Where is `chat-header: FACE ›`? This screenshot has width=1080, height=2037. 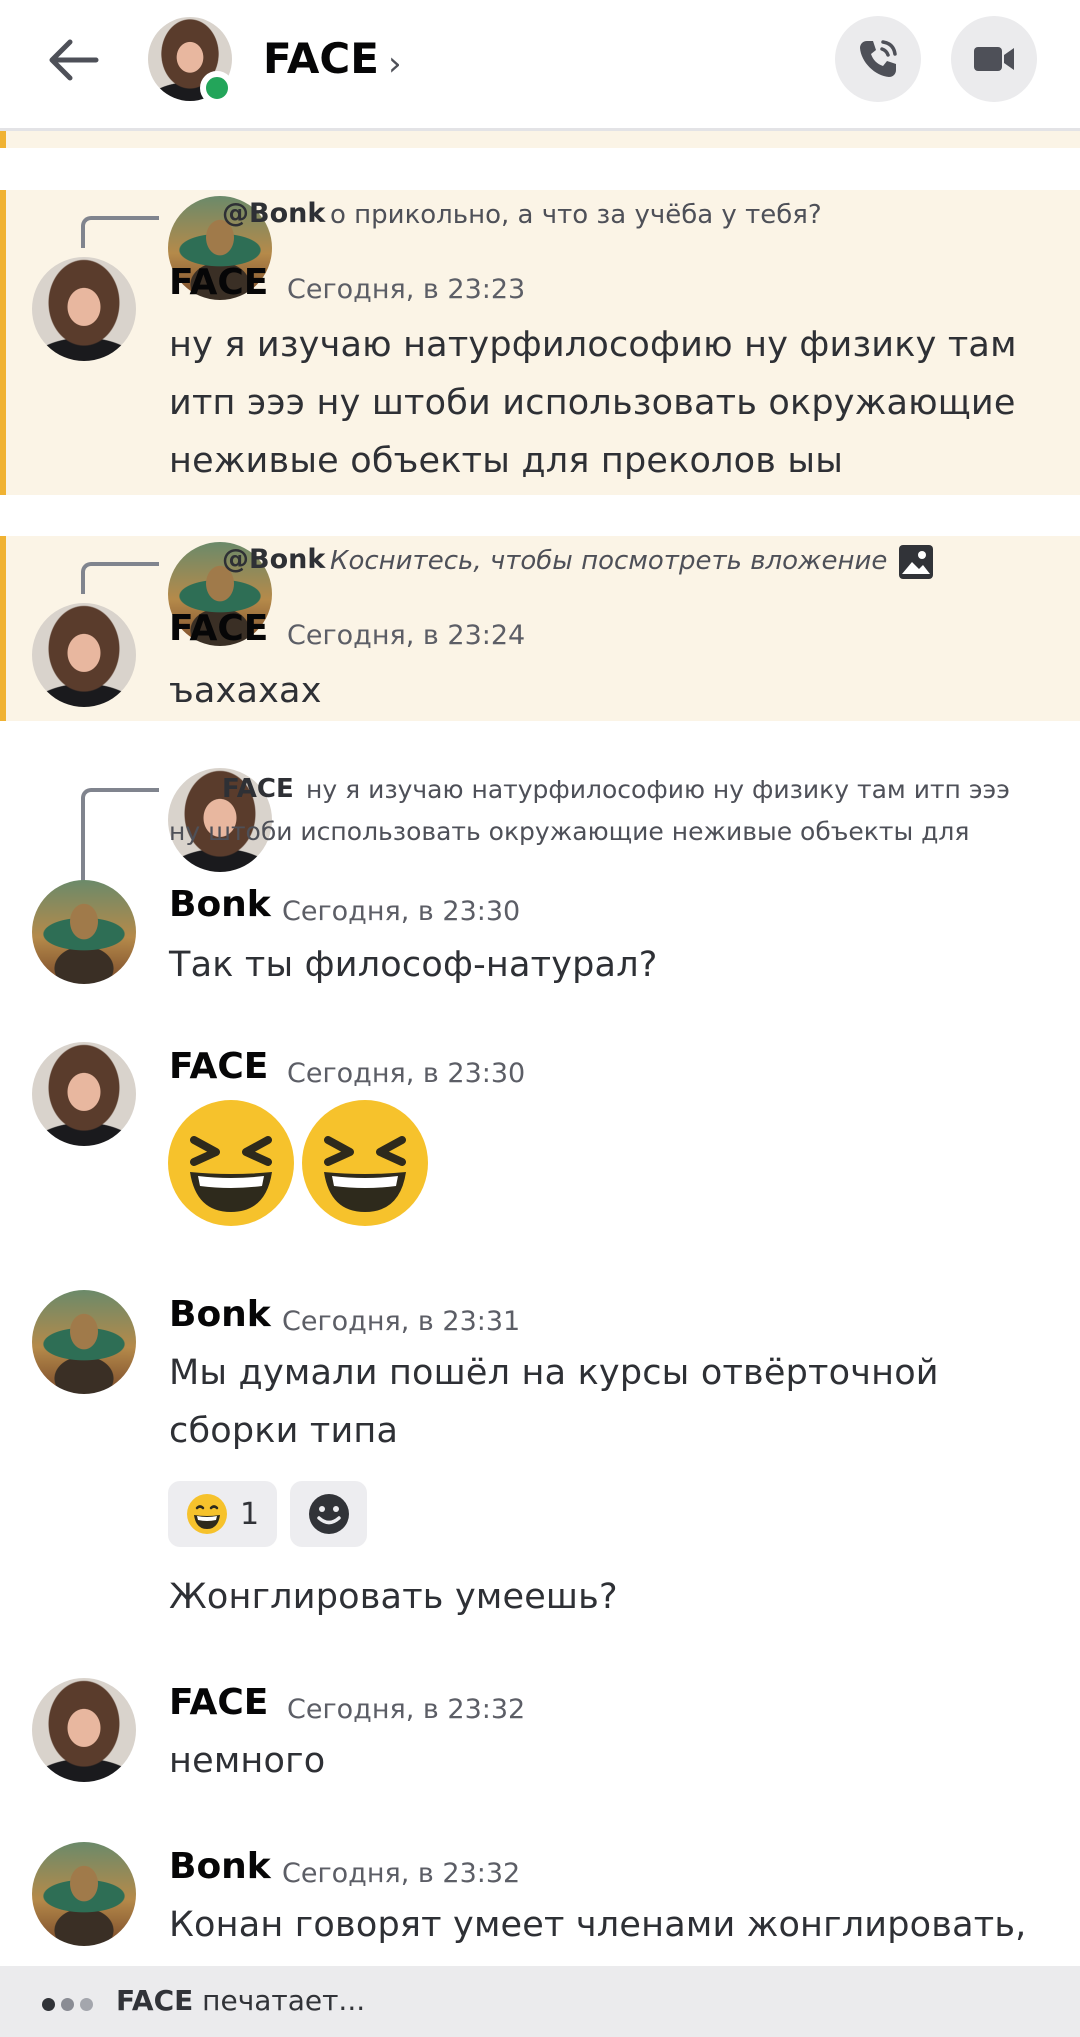 chat-header: FACE › is located at coordinates (540, 65).